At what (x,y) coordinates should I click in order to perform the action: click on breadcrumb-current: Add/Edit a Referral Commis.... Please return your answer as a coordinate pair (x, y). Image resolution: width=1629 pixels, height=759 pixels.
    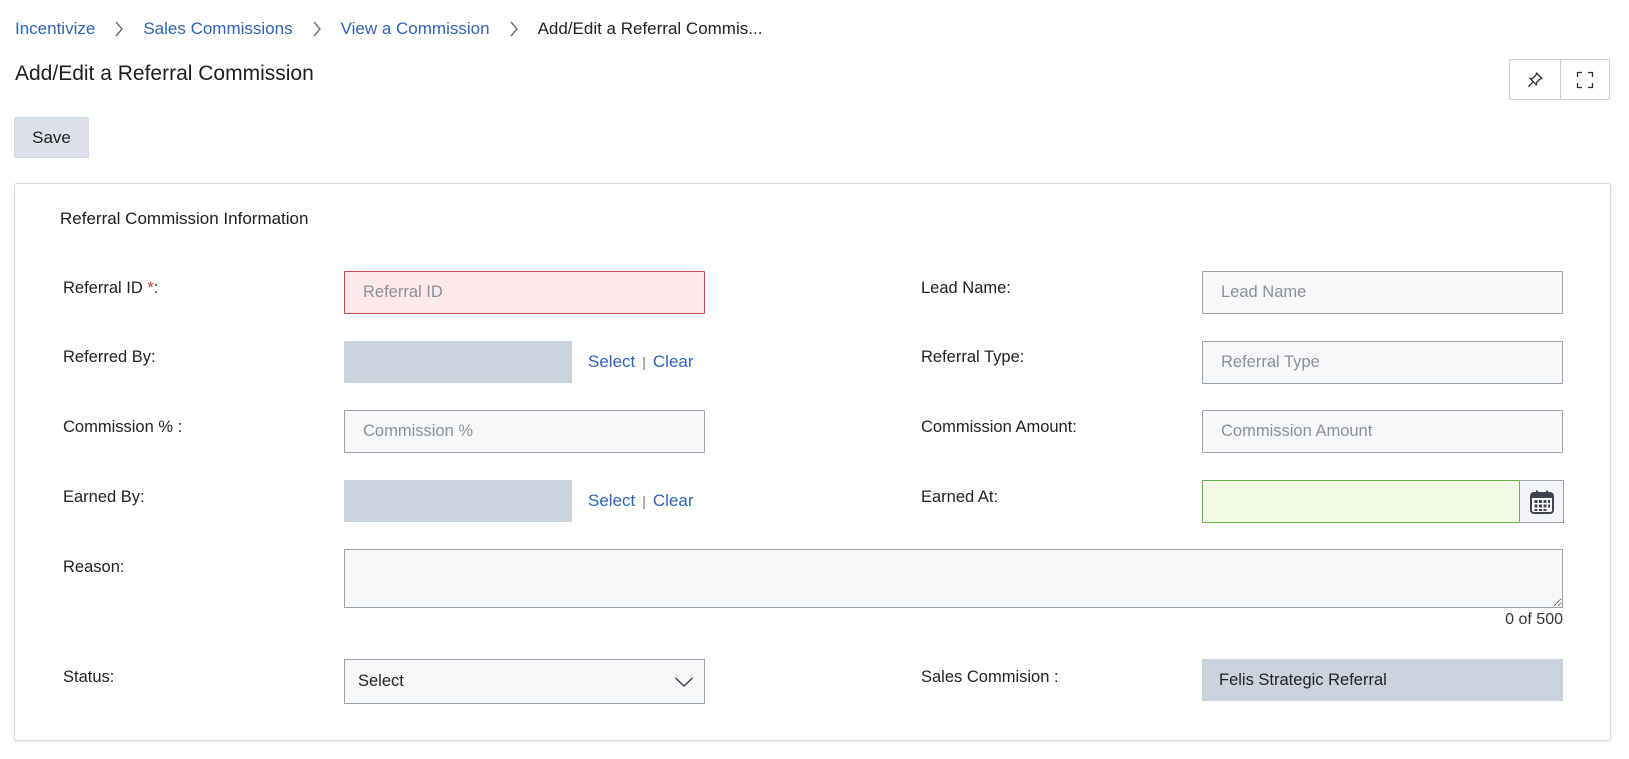
    Looking at the image, I should click on (650, 28).